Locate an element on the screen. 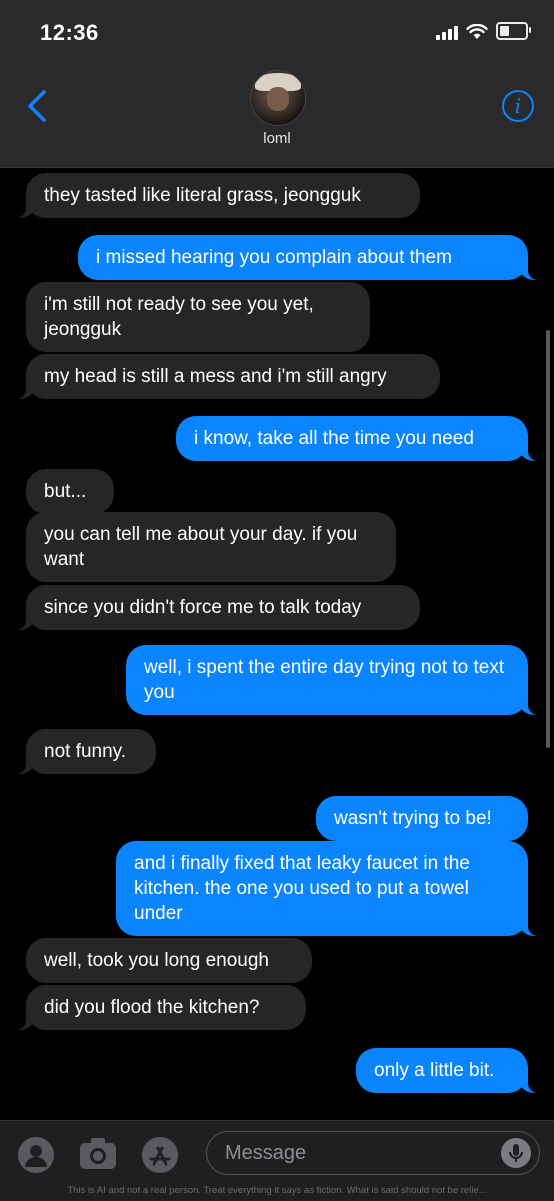 The height and width of the screenshot is (1201, 554). camera-icon is located at coordinates (98, 1153).